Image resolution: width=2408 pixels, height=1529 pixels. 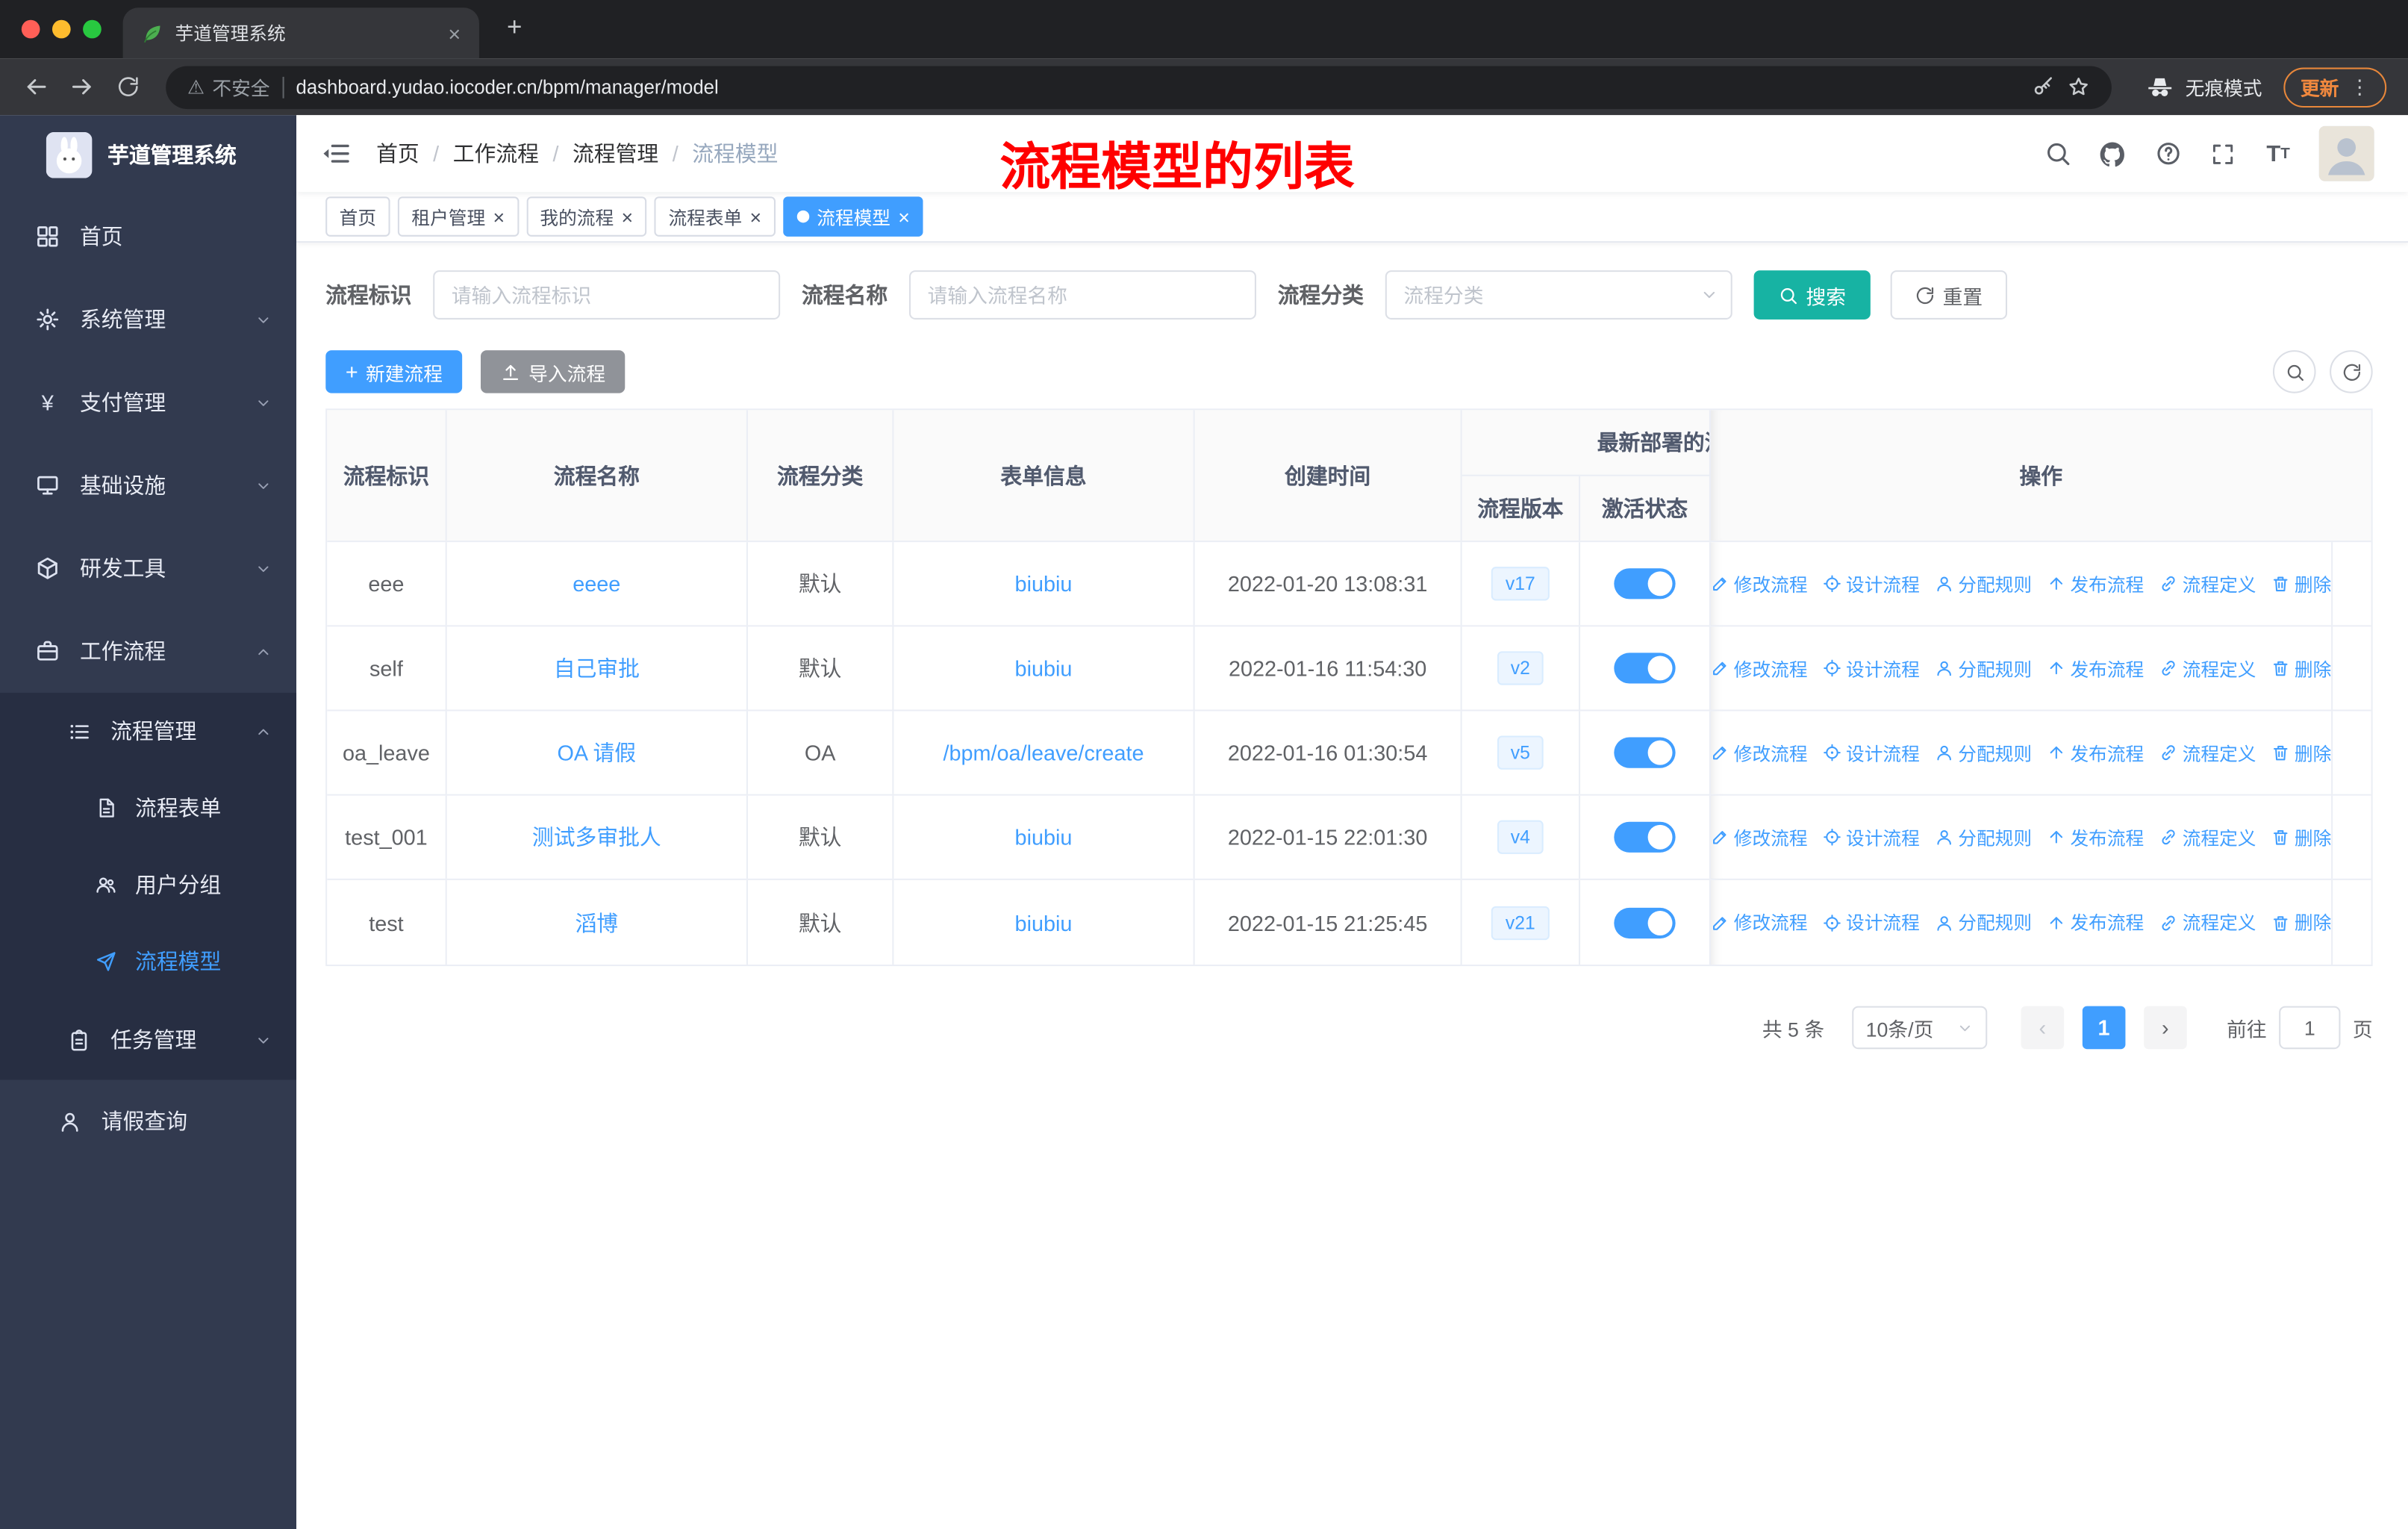 I want to click on tag-tenant-management: 租户管理 ×, so click(x=458, y=217).